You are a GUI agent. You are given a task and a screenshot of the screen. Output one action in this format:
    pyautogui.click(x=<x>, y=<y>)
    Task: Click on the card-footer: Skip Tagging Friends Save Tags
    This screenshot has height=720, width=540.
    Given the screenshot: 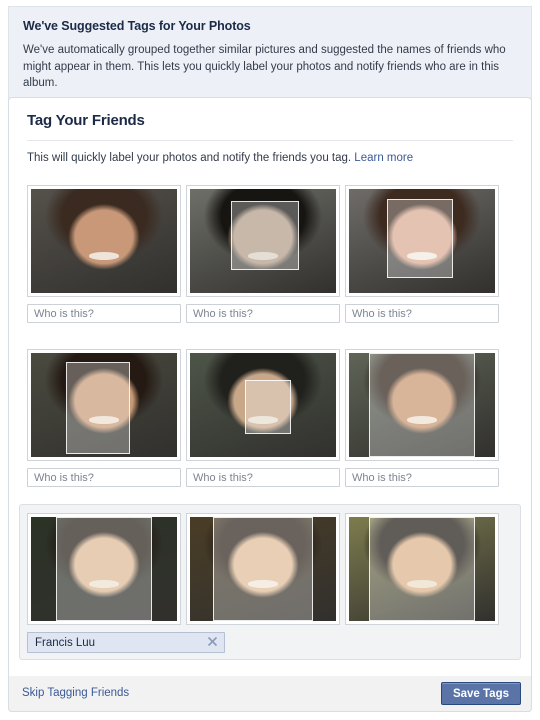 What is the action you would take?
    pyautogui.click(x=270, y=694)
    